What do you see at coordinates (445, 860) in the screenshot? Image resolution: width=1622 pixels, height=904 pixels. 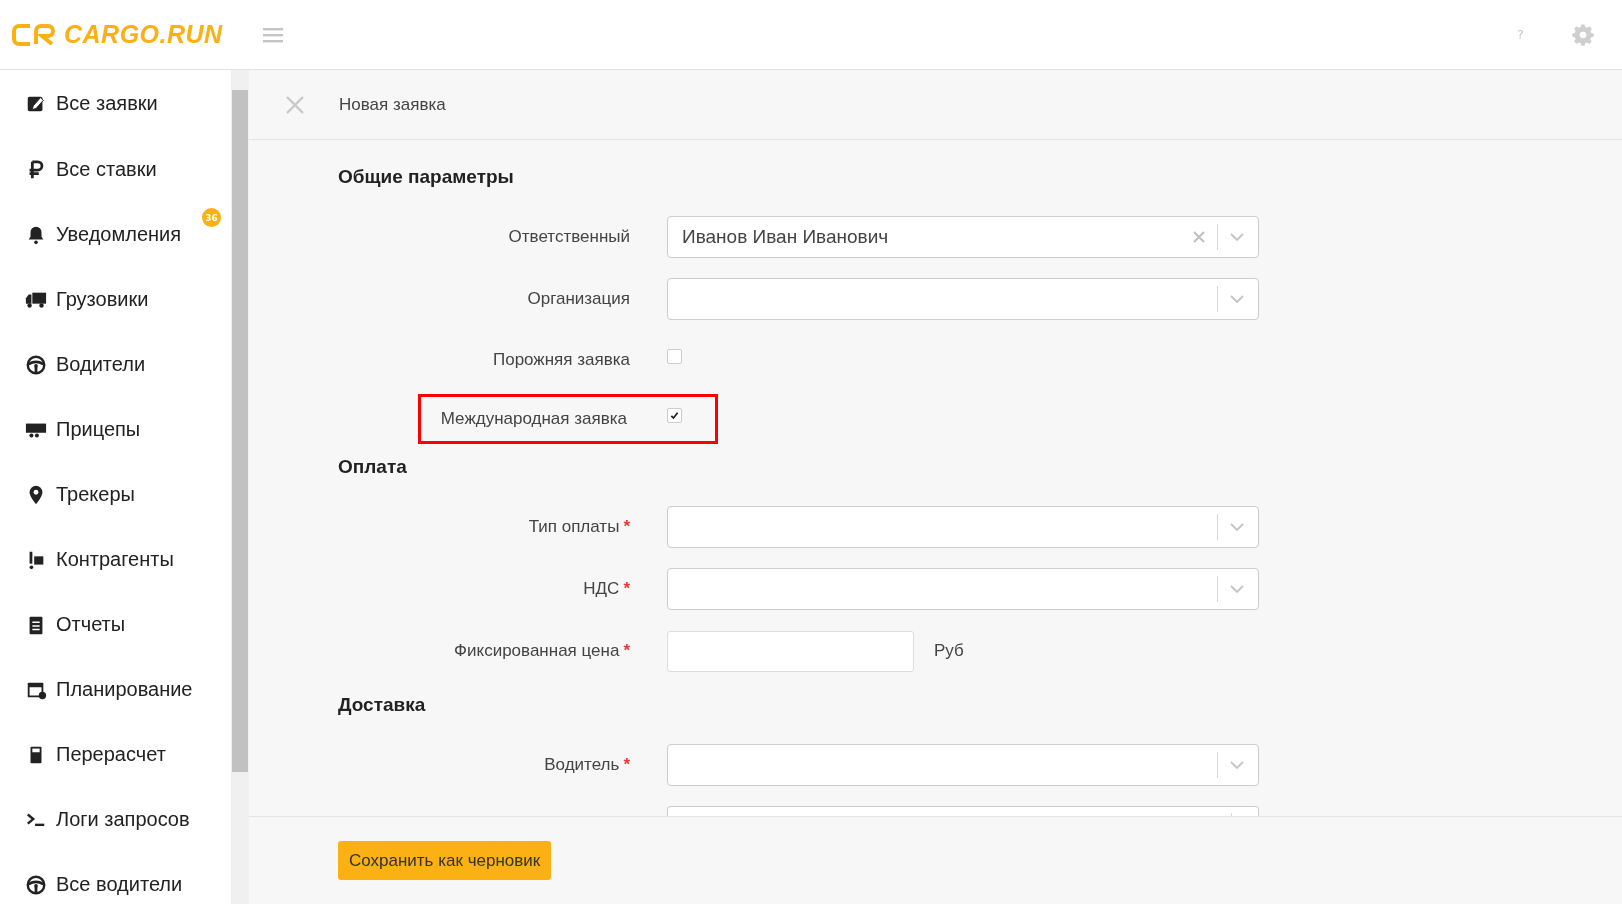 I see `save-draft-button: Сохранить как черновик` at bounding box center [445, 860].